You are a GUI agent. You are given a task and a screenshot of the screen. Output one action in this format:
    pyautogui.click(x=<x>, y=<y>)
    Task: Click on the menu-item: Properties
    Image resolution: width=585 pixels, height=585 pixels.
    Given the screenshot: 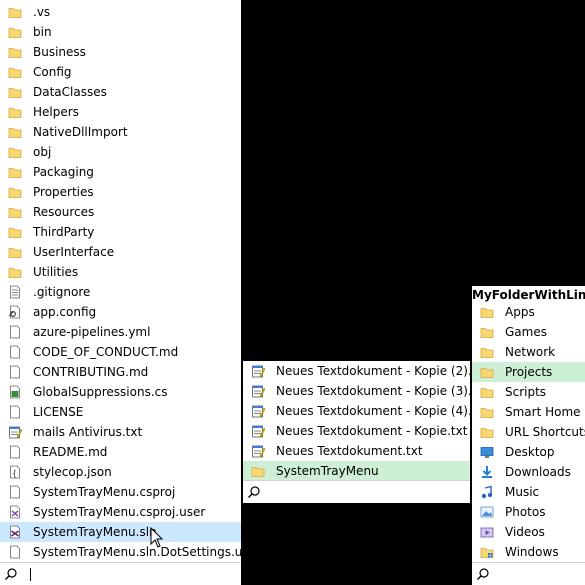 What is the action you would take?
    pyautogui.click(x=120, y=192)
    